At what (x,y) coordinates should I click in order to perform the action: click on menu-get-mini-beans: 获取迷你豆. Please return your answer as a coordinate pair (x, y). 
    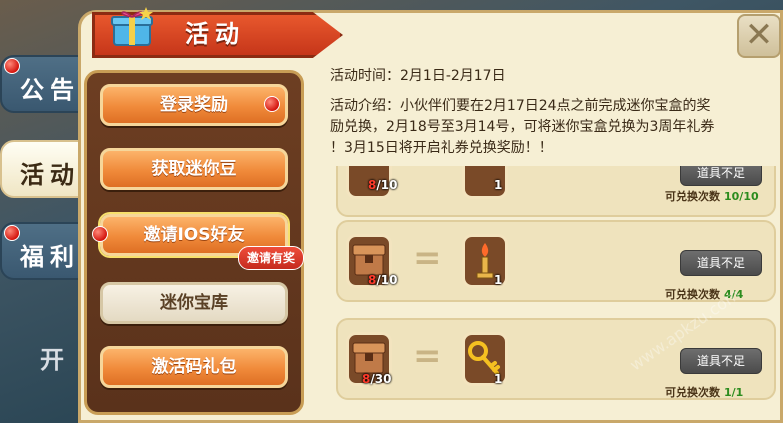
    Looking at the image, I should click on (194, 169).